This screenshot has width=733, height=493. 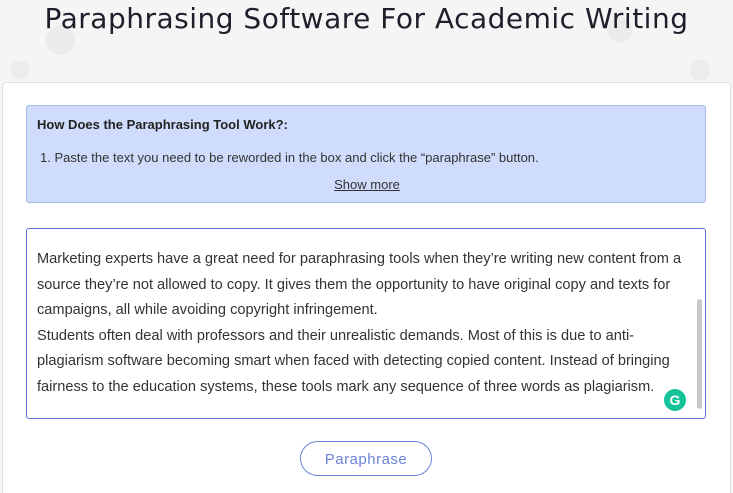 What do you see at coordinates (366, 458) in the screenshot?
I see `paraphrase-button: Paraphrase` at bounding box center [366, 458].